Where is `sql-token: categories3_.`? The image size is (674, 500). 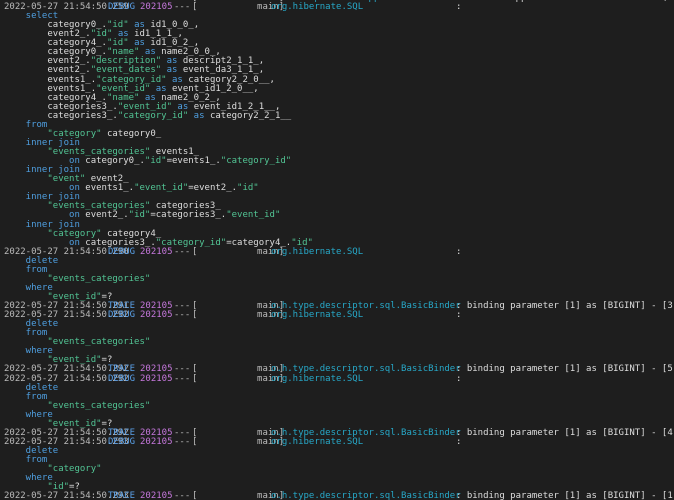
sql-token: categories3_. is located at coordinates (82, 115).